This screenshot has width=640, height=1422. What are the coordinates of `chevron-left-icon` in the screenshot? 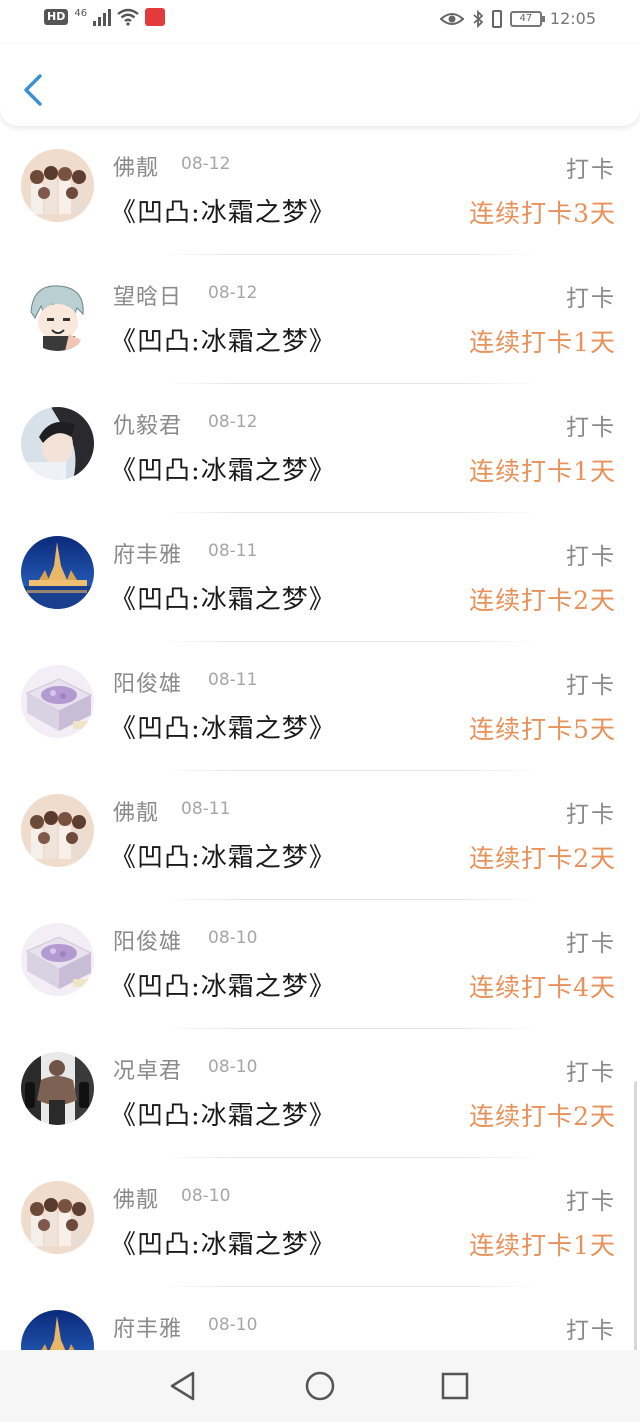 It's located at (33, 90).